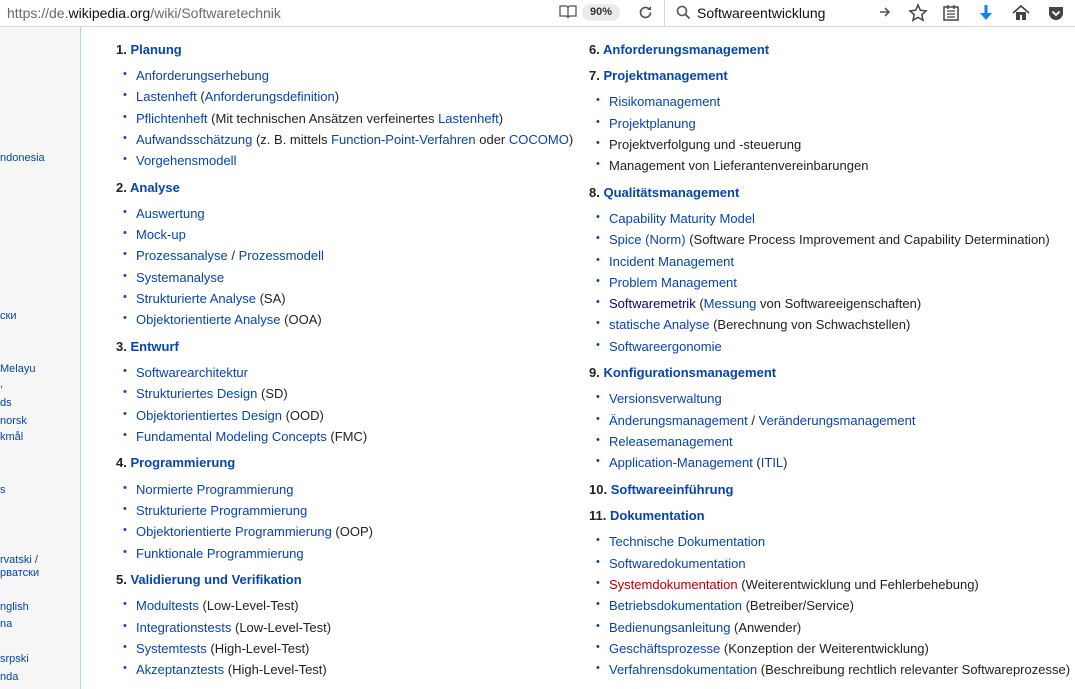  Describe the element at coordinates (19, 573) in the screenshot. I see `lang-link: рватски` at that location.